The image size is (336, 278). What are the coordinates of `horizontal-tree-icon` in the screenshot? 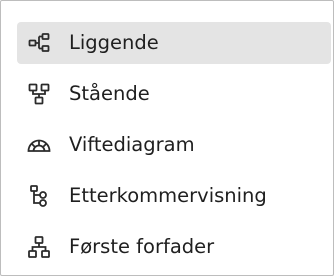 It's located at (39, 43).